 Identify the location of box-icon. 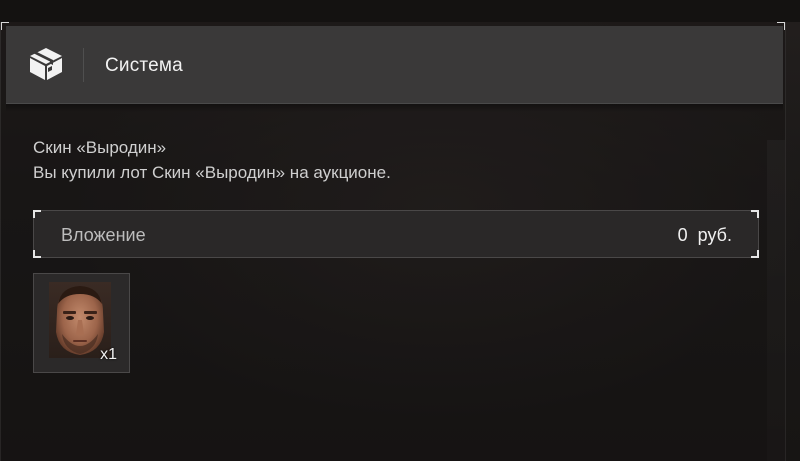
(46, 64).